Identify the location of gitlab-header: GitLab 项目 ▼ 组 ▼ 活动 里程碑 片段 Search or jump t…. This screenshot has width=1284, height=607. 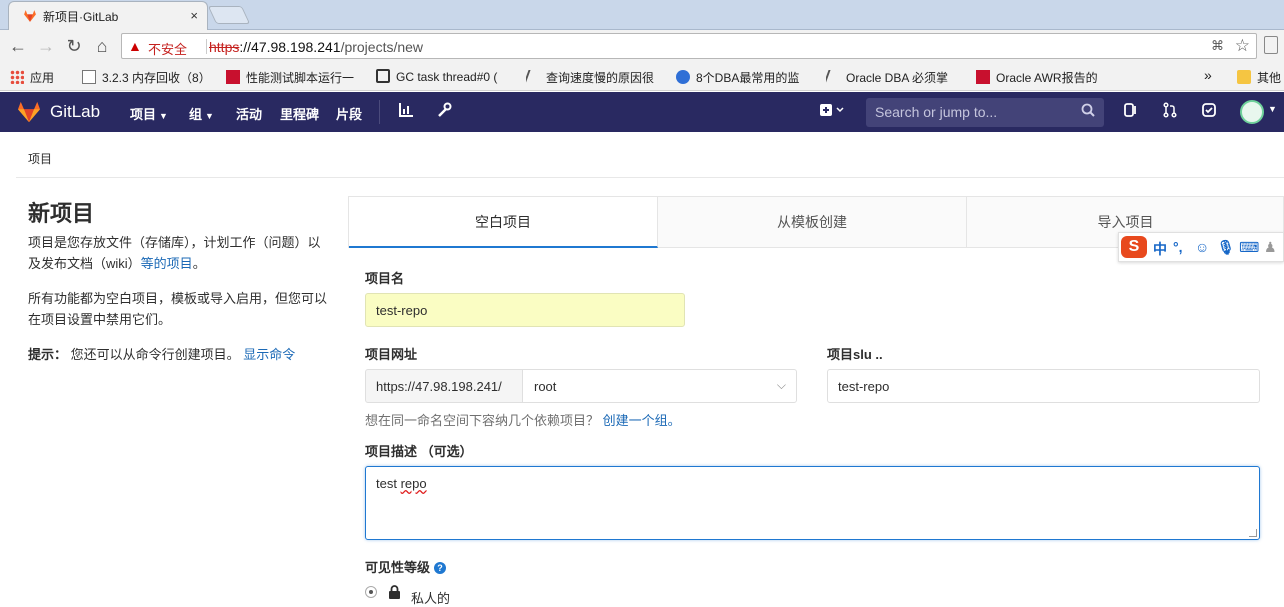
(642, 112).